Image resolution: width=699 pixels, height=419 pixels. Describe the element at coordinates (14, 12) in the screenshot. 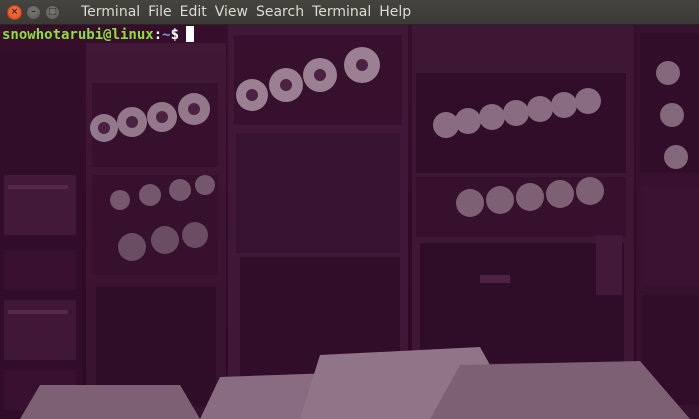

I see `close-icon: ×` at that location.